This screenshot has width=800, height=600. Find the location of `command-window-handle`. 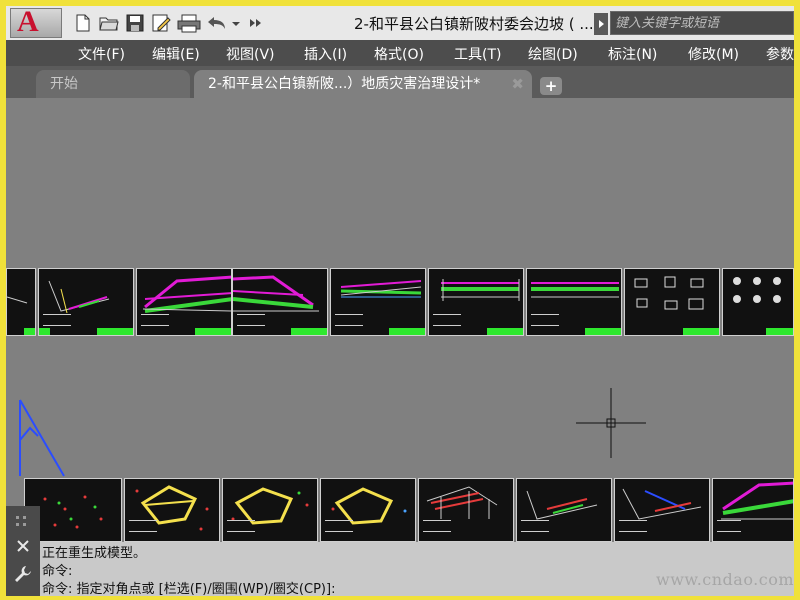

command-window-handle is located at coordinates (23, 551).